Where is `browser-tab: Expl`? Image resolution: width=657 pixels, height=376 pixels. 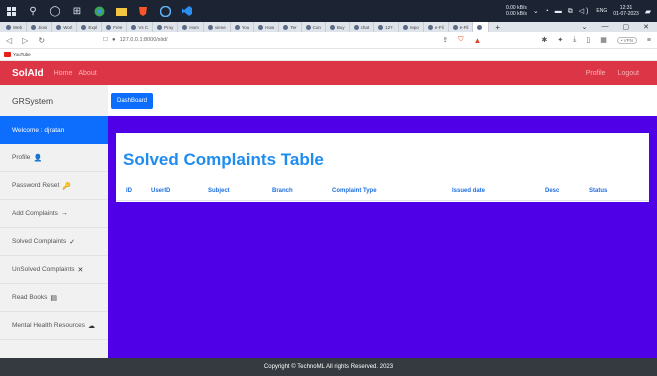
browser-tab: Expl is located at coordinates (90, 27).